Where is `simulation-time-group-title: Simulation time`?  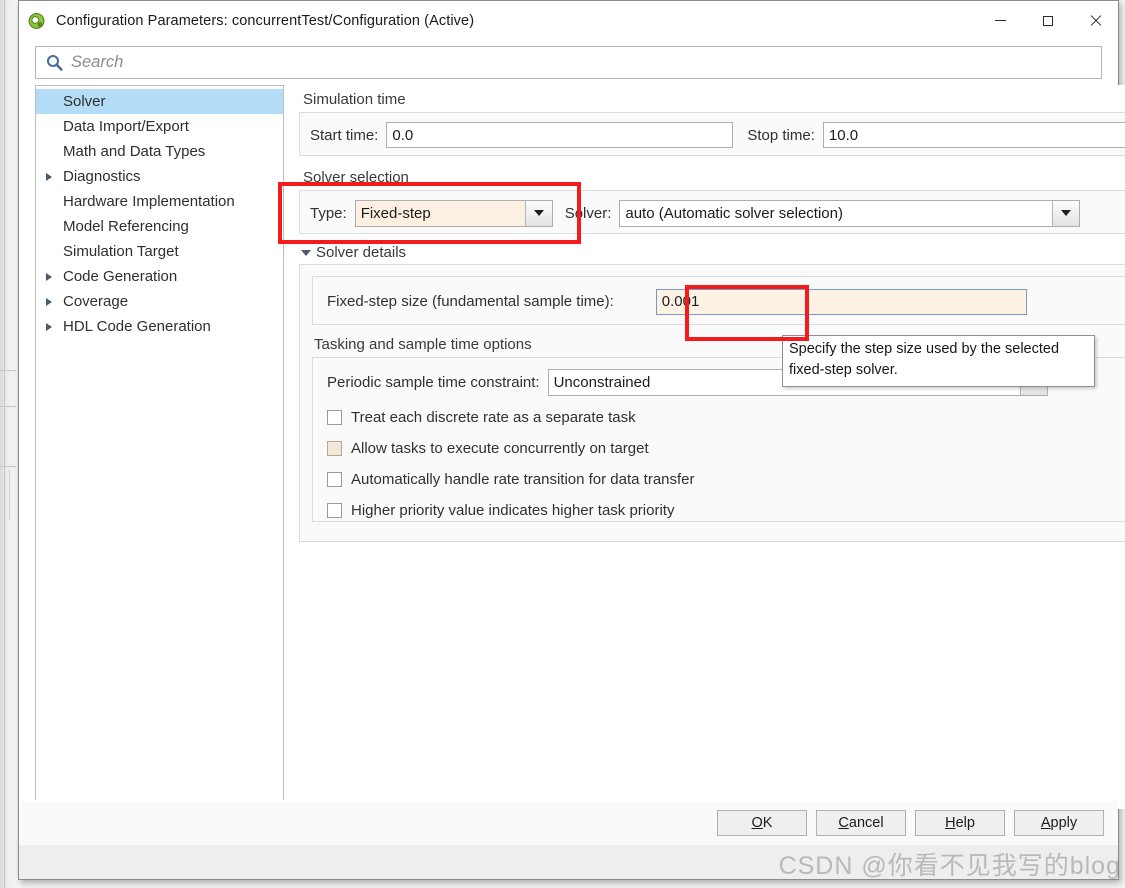
simulation-time-group-title: Simulation time is located at coordinates (354, 99).